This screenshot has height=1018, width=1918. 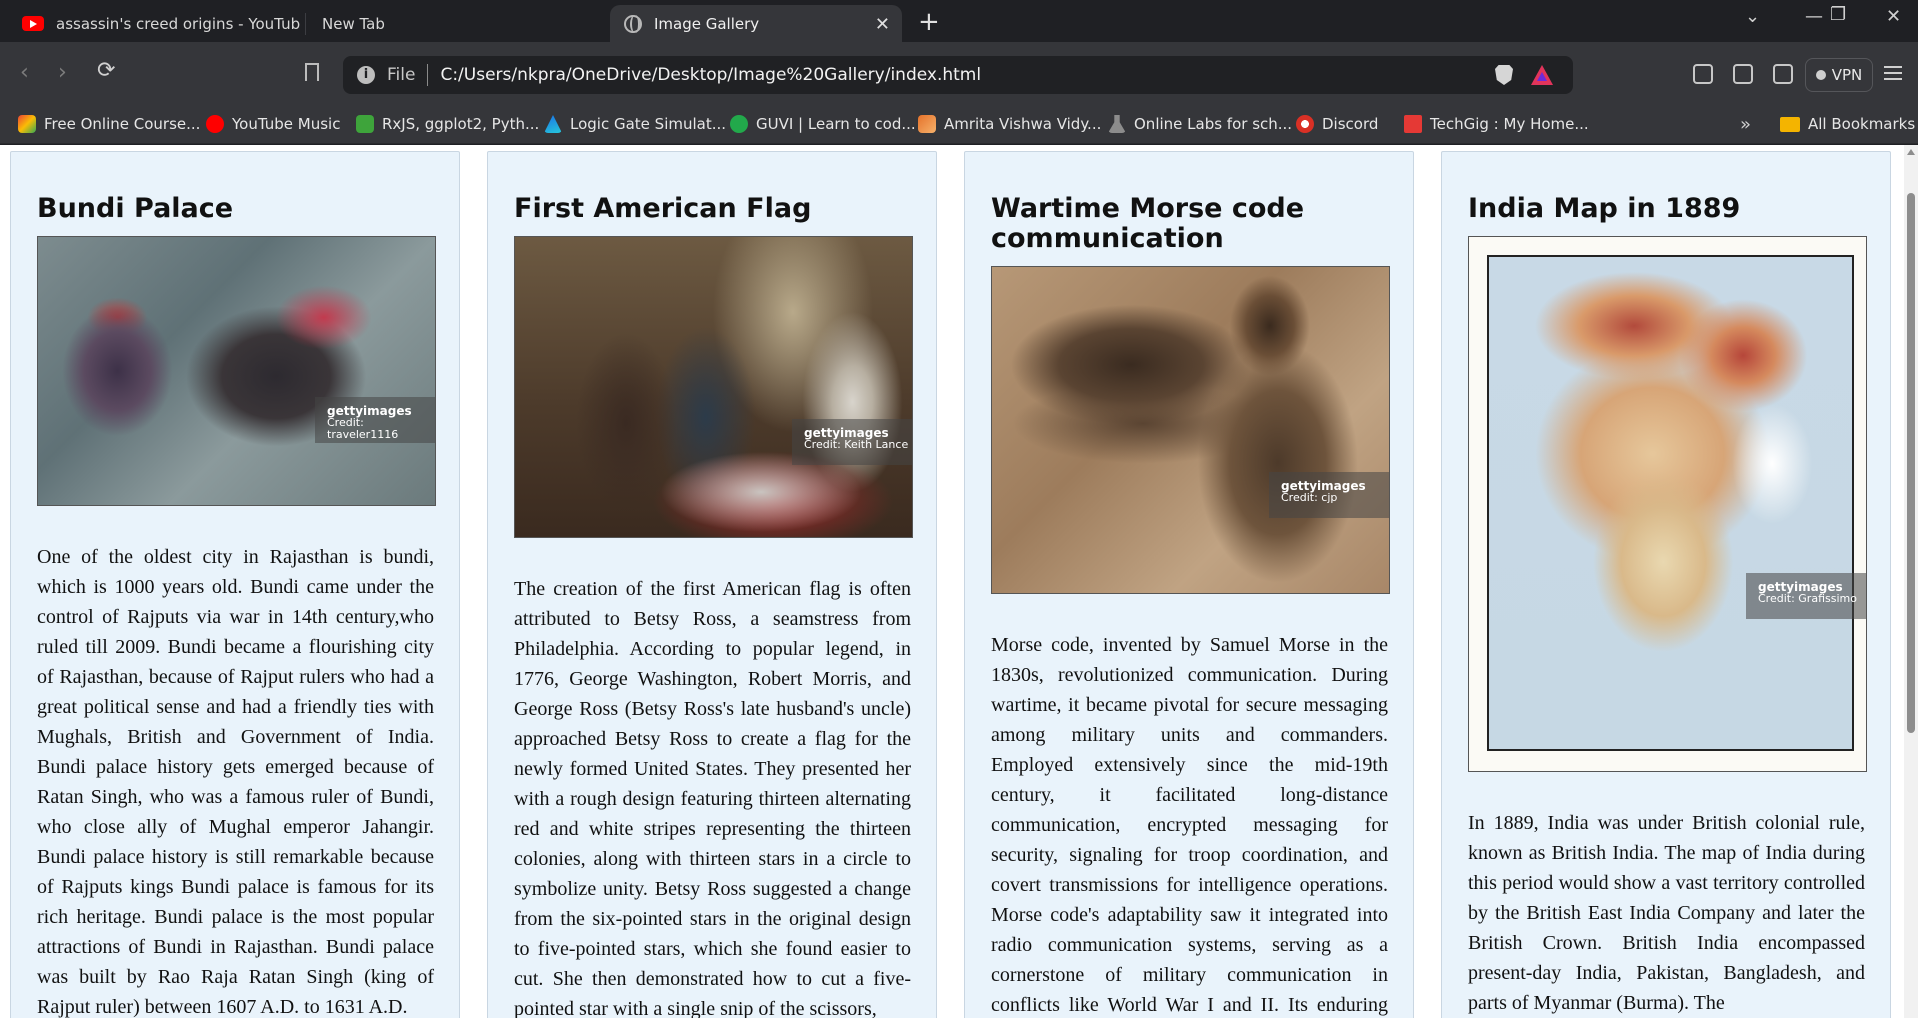 I want to click on card-title: Wartime Morse code communication, so click(x=1148, y=223).